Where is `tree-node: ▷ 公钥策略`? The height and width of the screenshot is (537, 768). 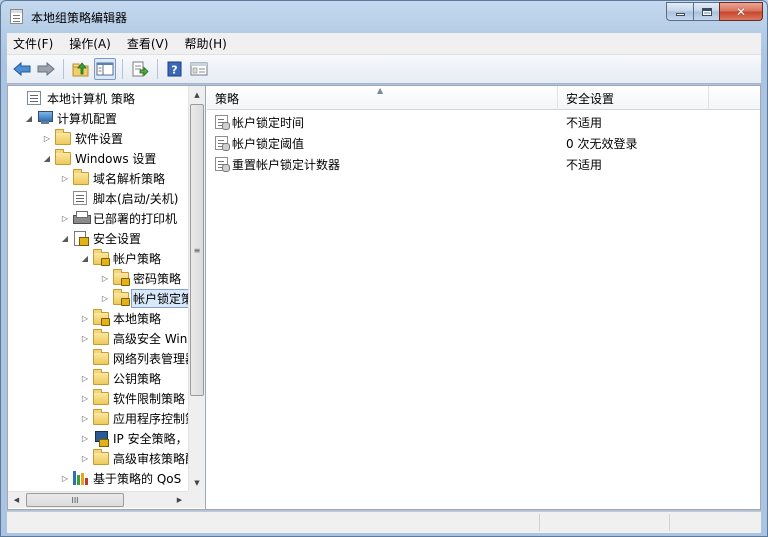
tree-node: ▷ 公钥策略 is located at coordinates (98, 378).